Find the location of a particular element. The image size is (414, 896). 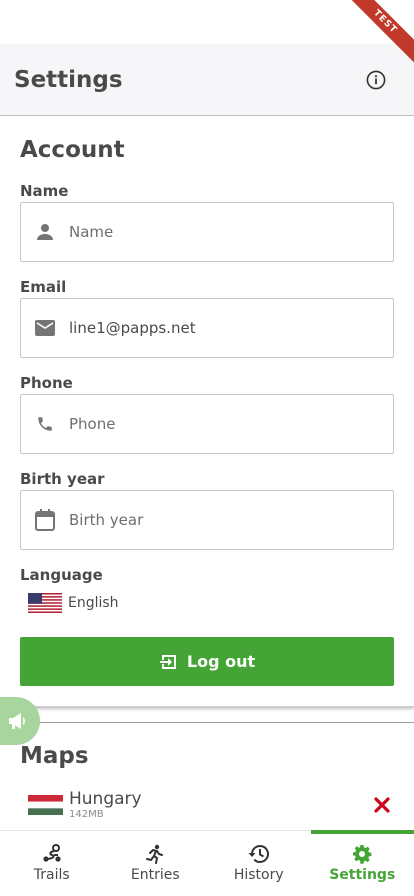

info-circle-icon is located at coordinates (376, 79).